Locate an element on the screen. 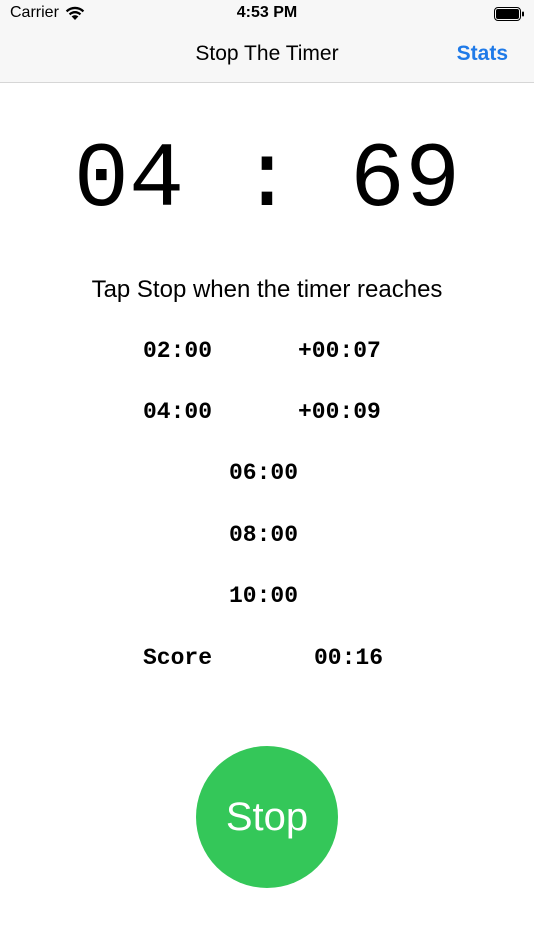 The width and height of the screenshot is (534, 950). battery-icon is located at coordinates (509, 14).